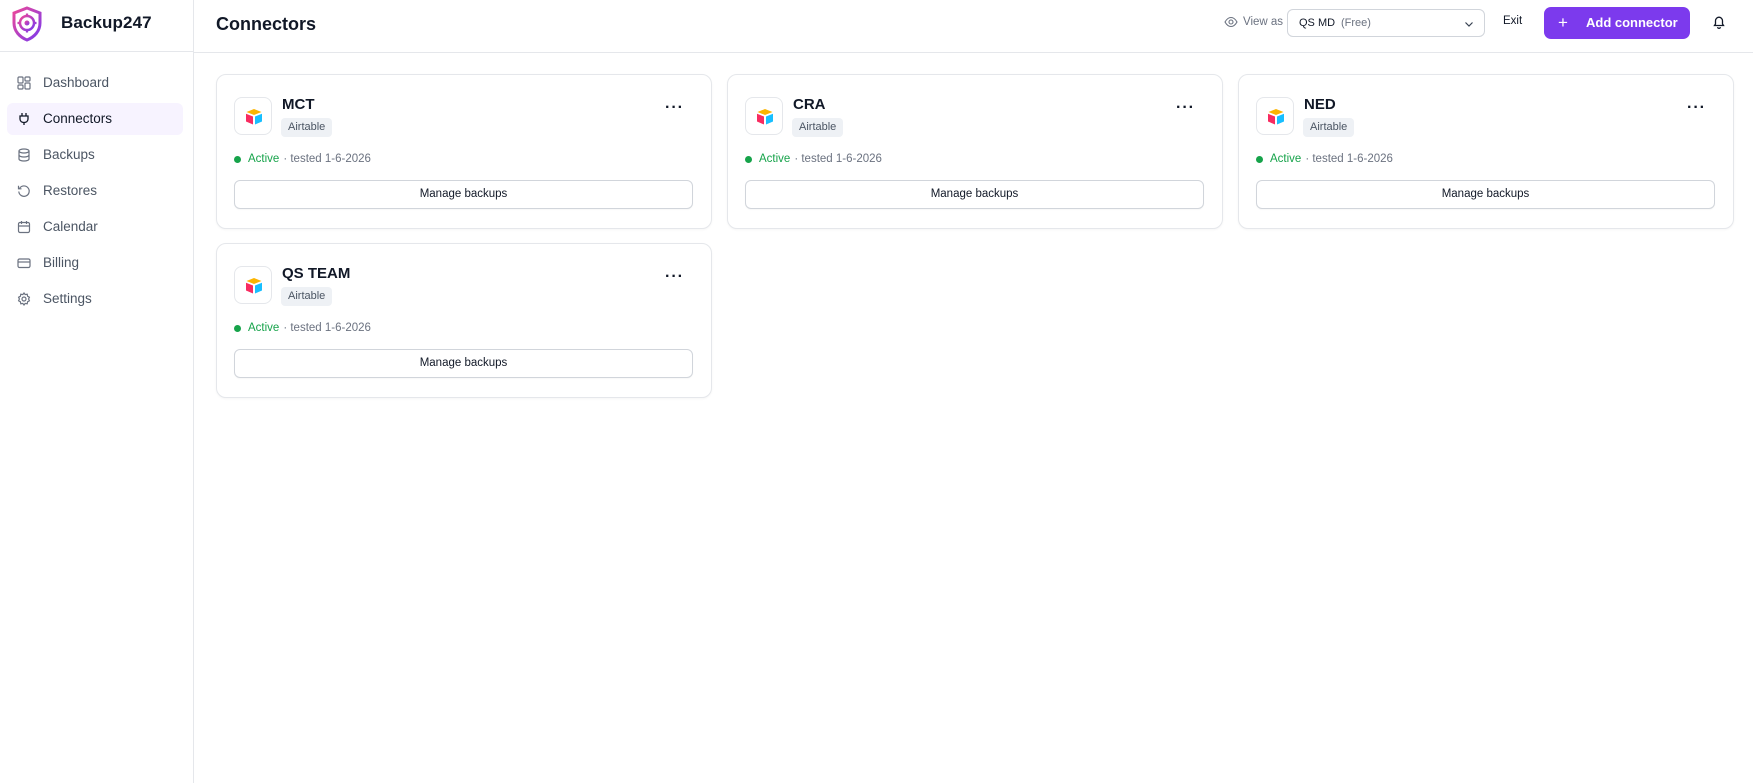 This screenshot has height=783, width=1753. I want to click on sidebar-item-backups: Backups, so click(95, 155).